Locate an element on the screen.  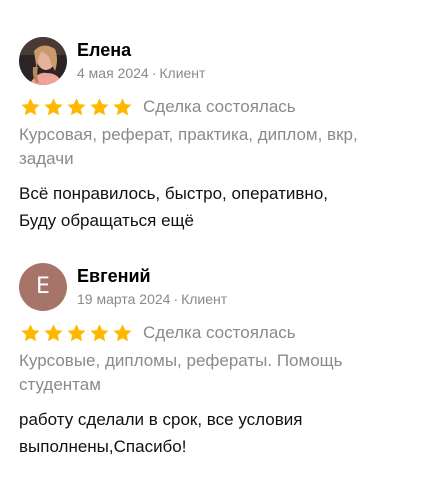
review-meta: 19 марта 2024 · Клиент is located at coordinates (152, 299).